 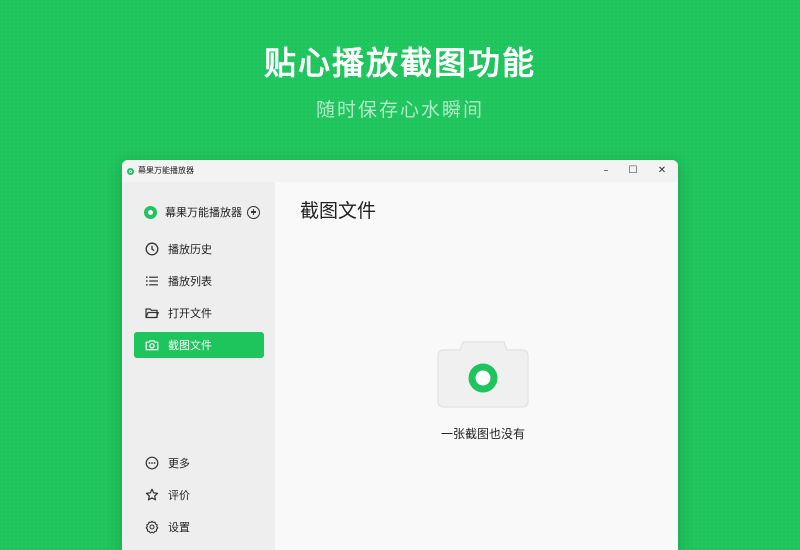 I want to click on sidebar-item-label: 播放列表, so click(x=190, y=281).